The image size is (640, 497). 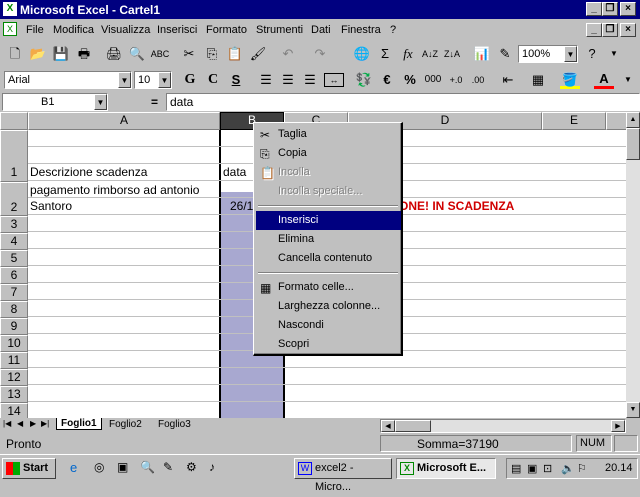 What do you see at coordinates (505, 54) in the screenshot?
I see `drawing-icon: ✎` at bounding box center [505, 54].